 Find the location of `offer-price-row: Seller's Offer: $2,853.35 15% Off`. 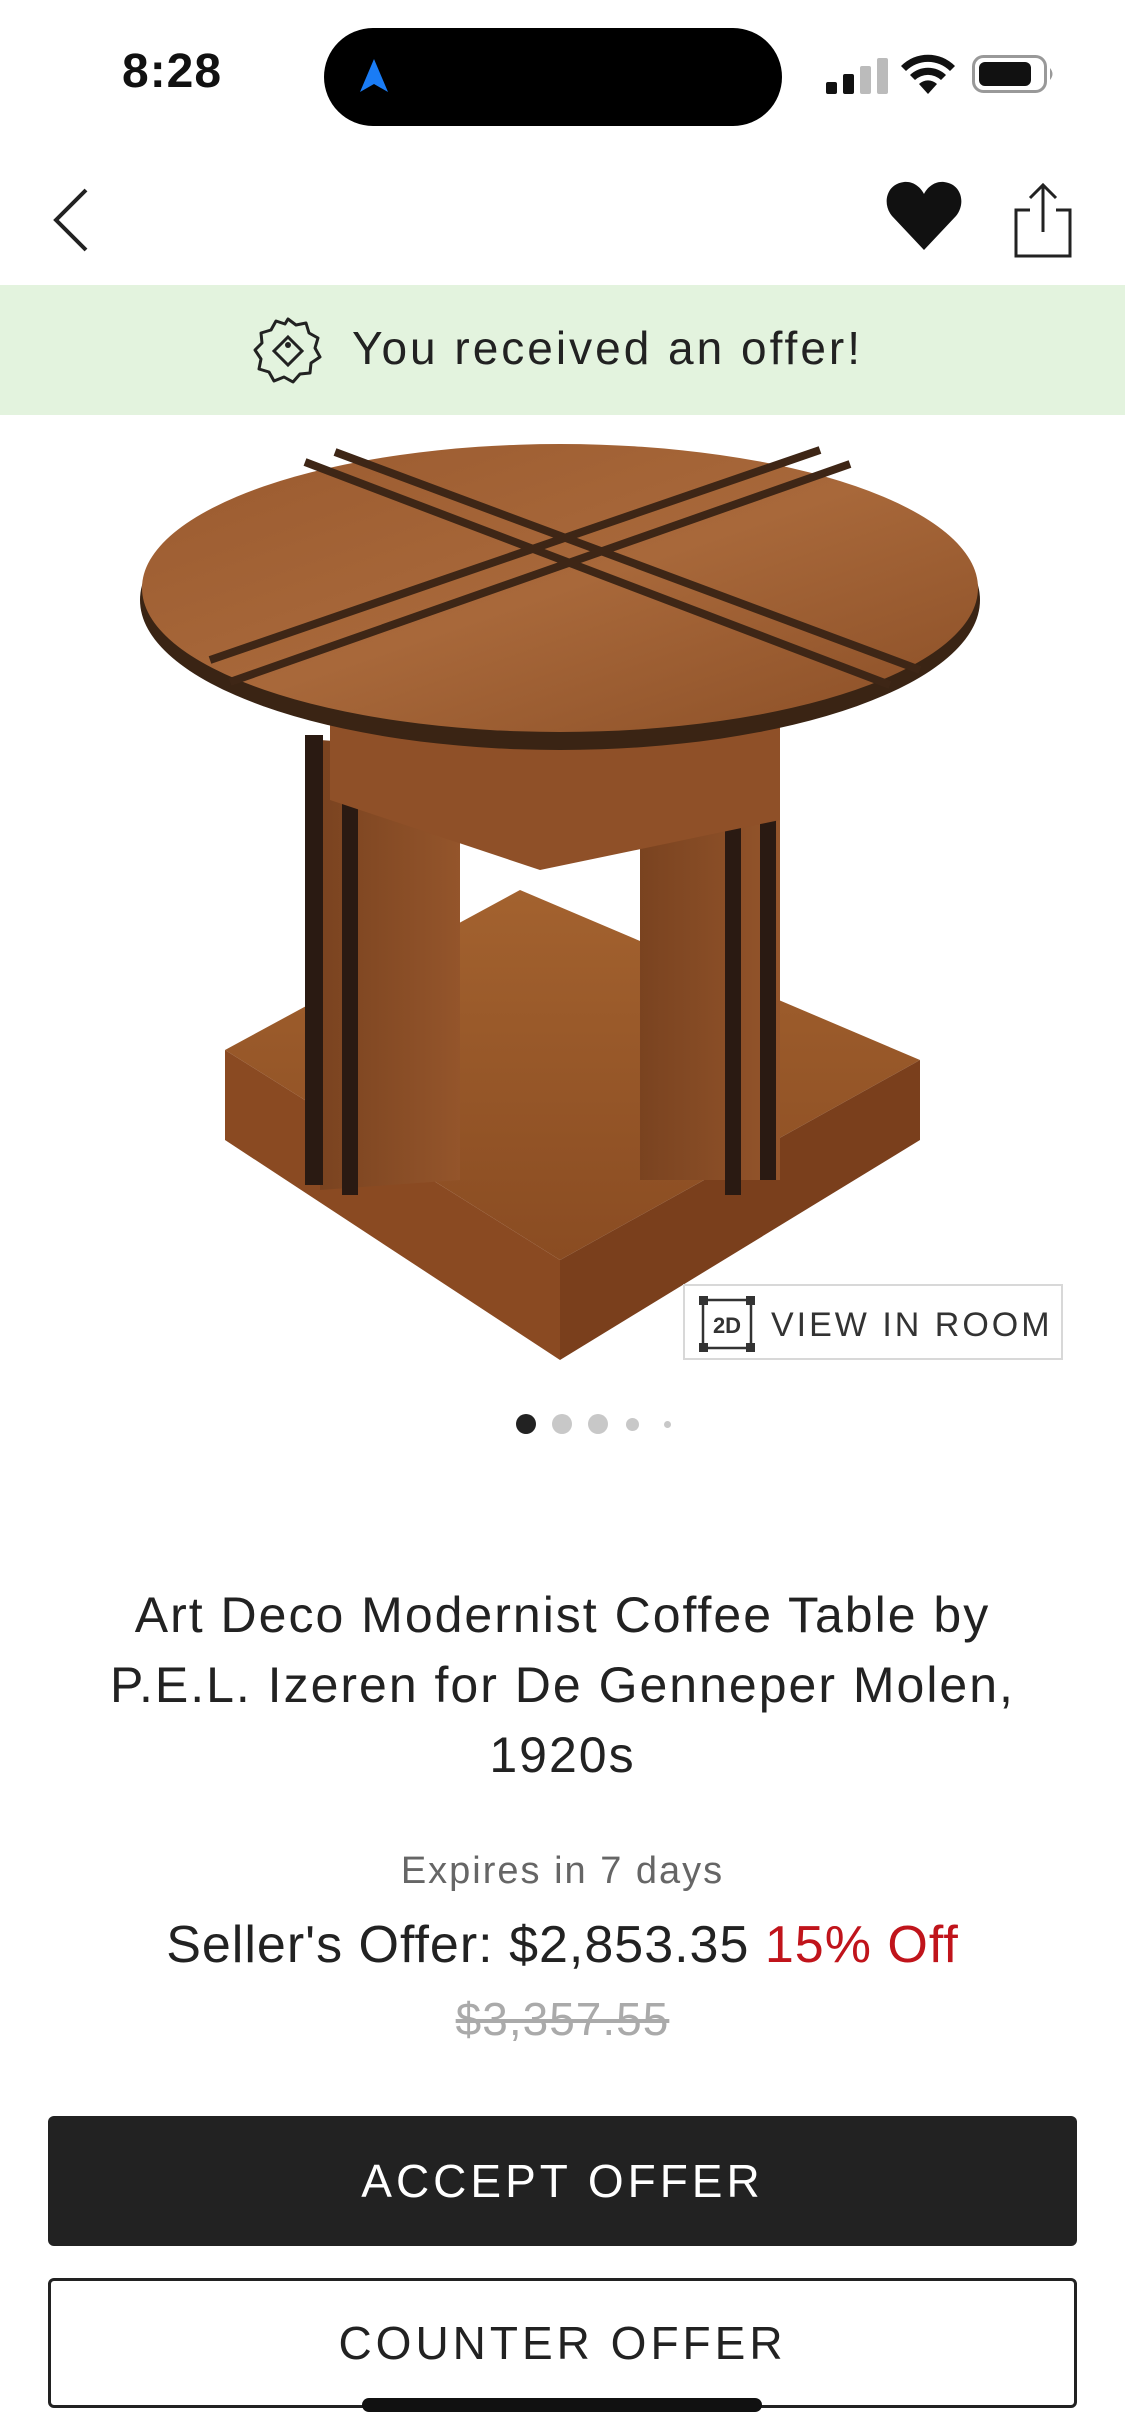

offer-price-row: Seller's Offer: $2,853.35 15% Off is located at coordinates (562, 1945).